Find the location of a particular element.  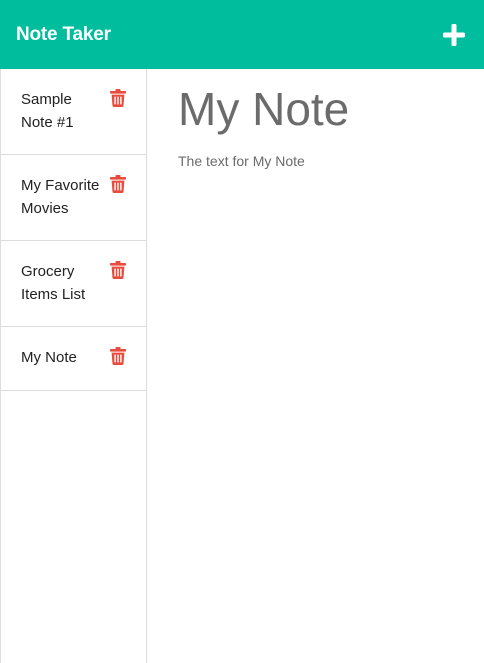

note-item-title: My Note is located at coordinates (63, 358).